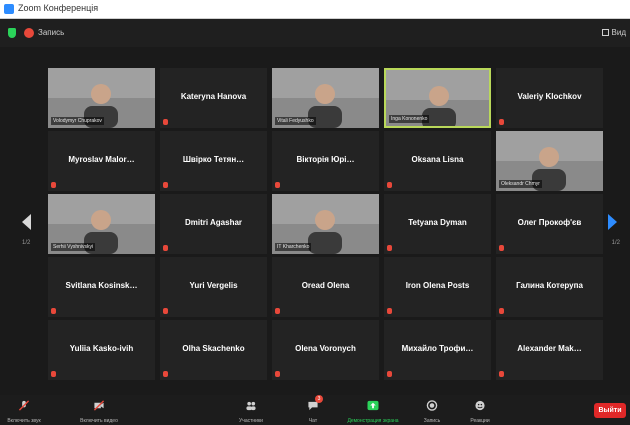 This screenshot has height=425, width=630. I want to click on participants-icon, so click(251, 406).